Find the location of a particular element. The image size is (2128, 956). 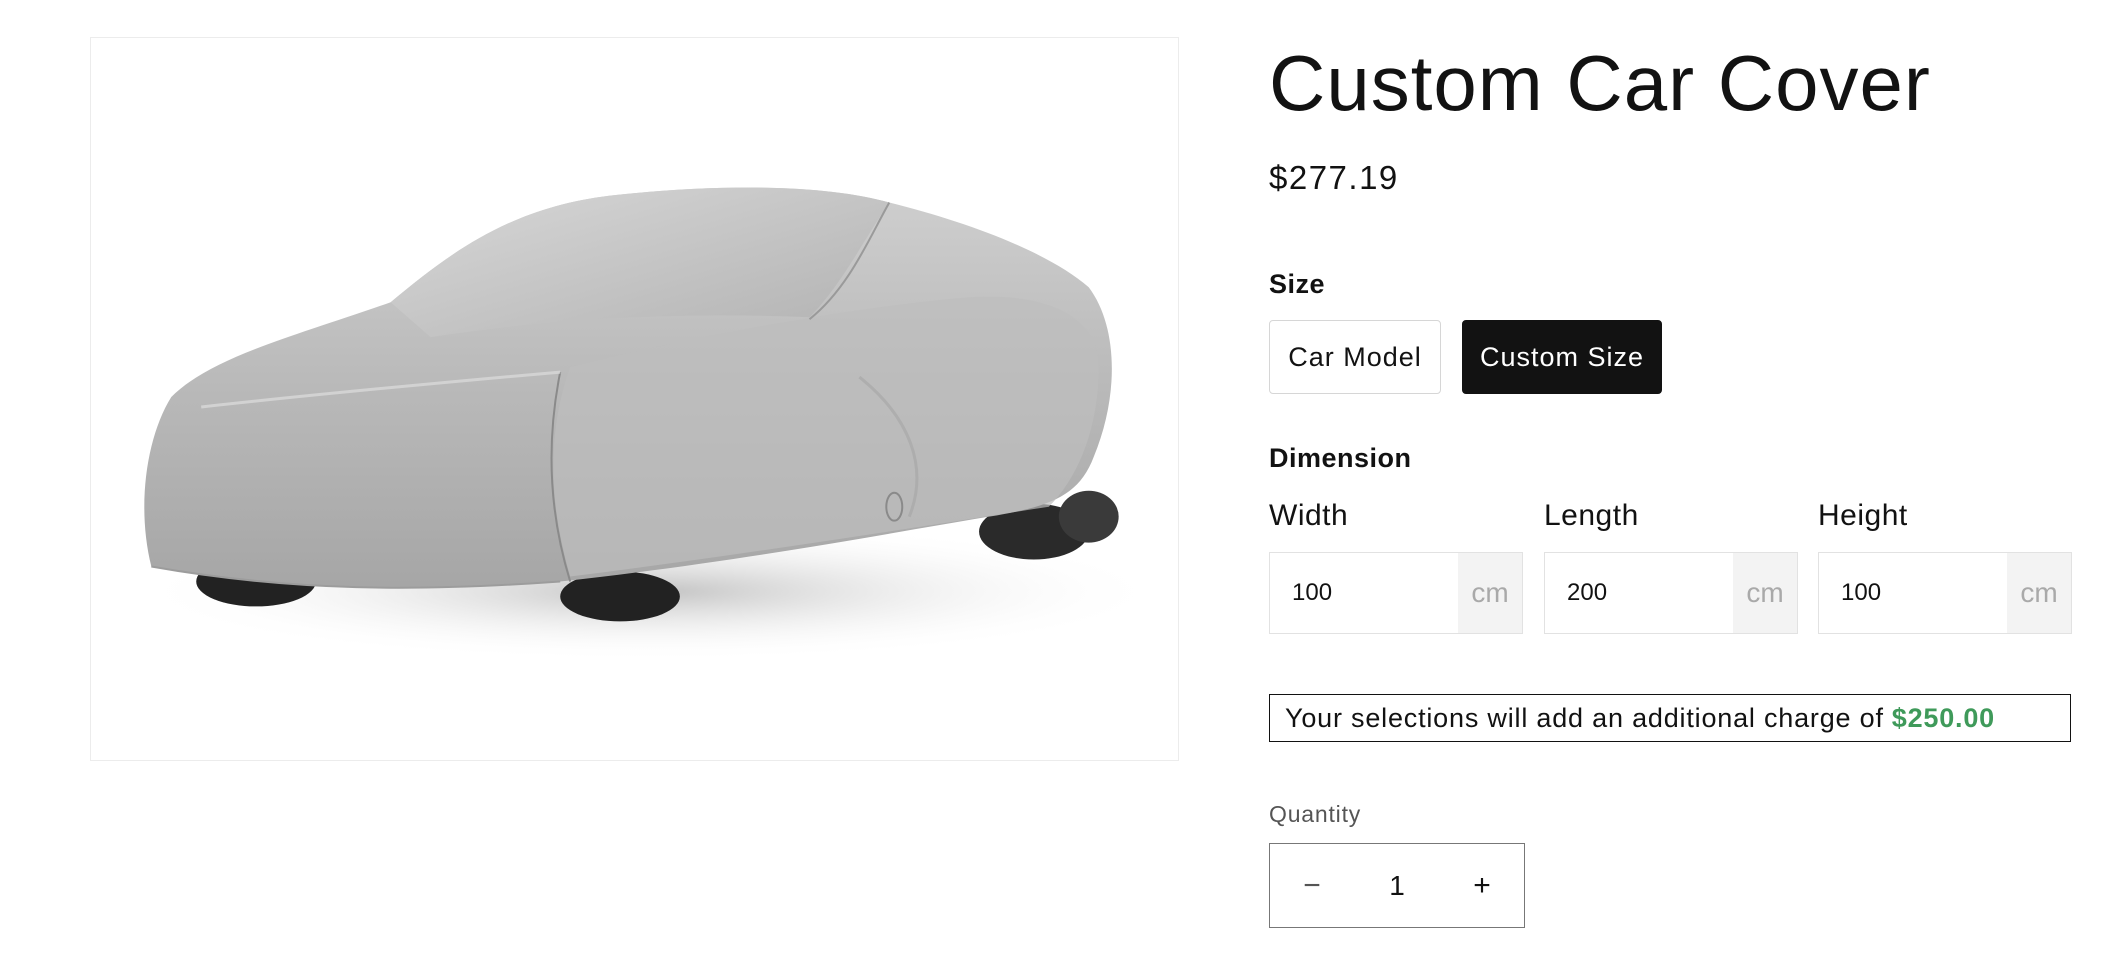

size-option-car-model: Car Model is located at coordinates (1355, 357).